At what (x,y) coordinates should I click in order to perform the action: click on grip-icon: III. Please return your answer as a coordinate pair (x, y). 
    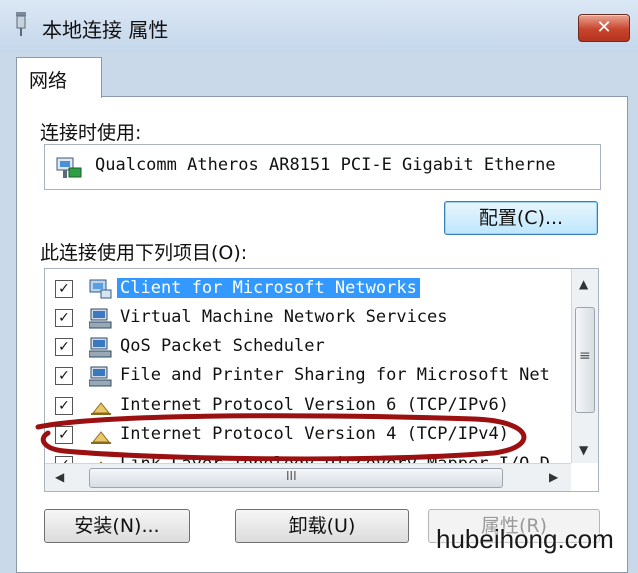
    Looking at the image, I should click on (291, 476).